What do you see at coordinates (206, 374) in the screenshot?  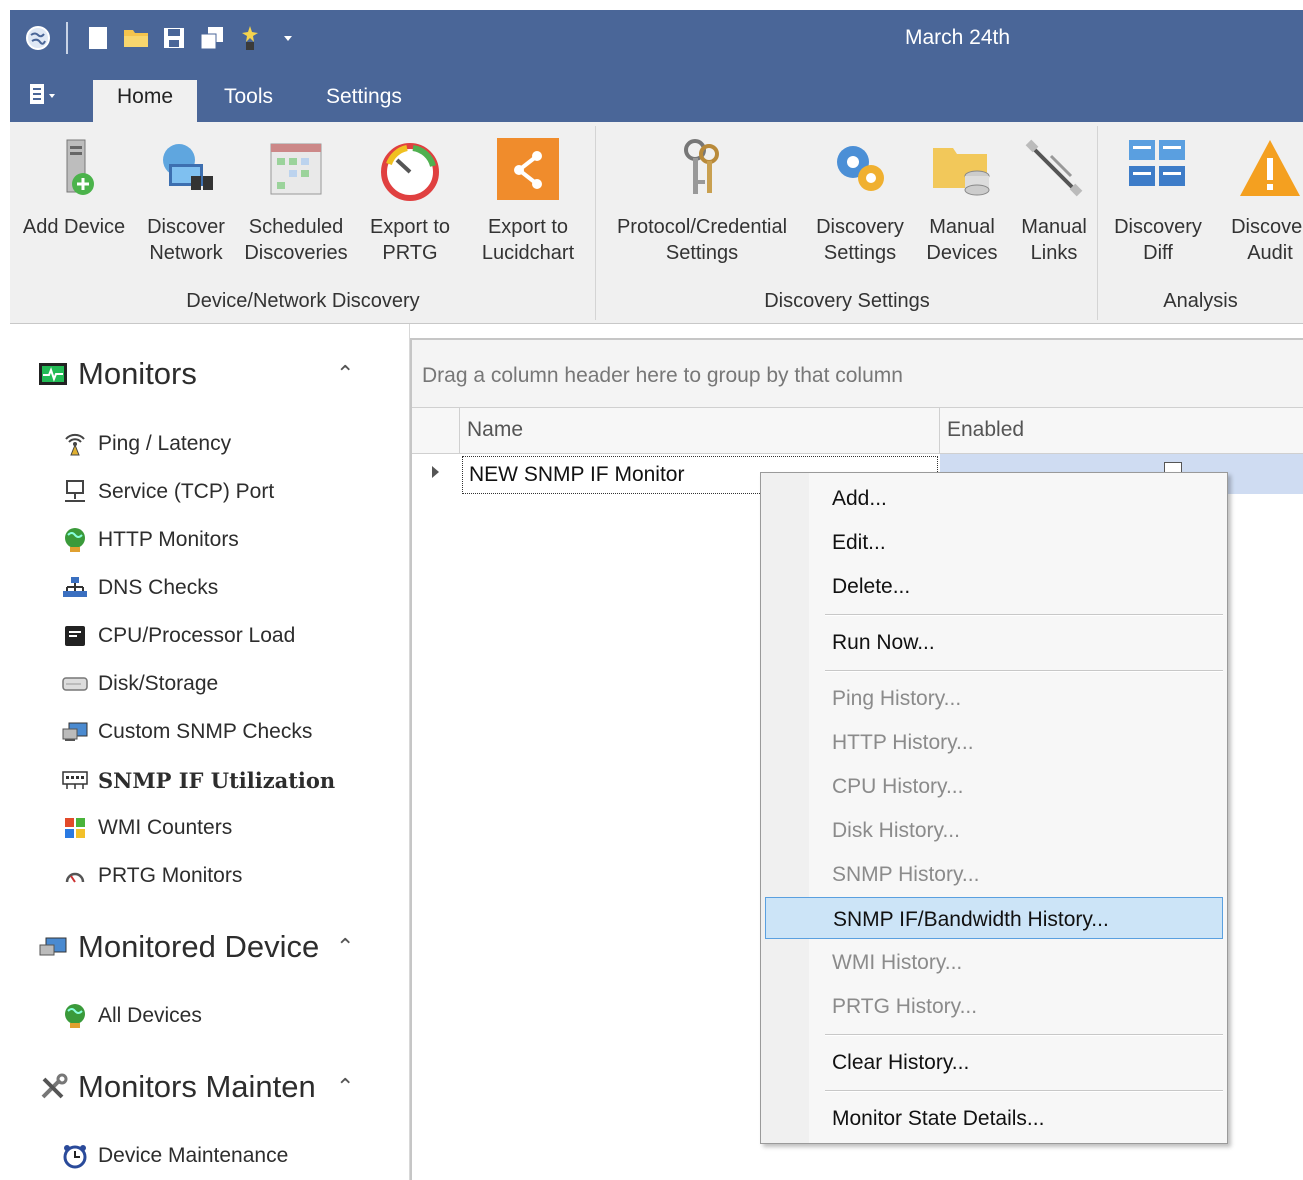 I see `nav-section-monitors: Monitors ⌃` at bounding box center [206, 374].